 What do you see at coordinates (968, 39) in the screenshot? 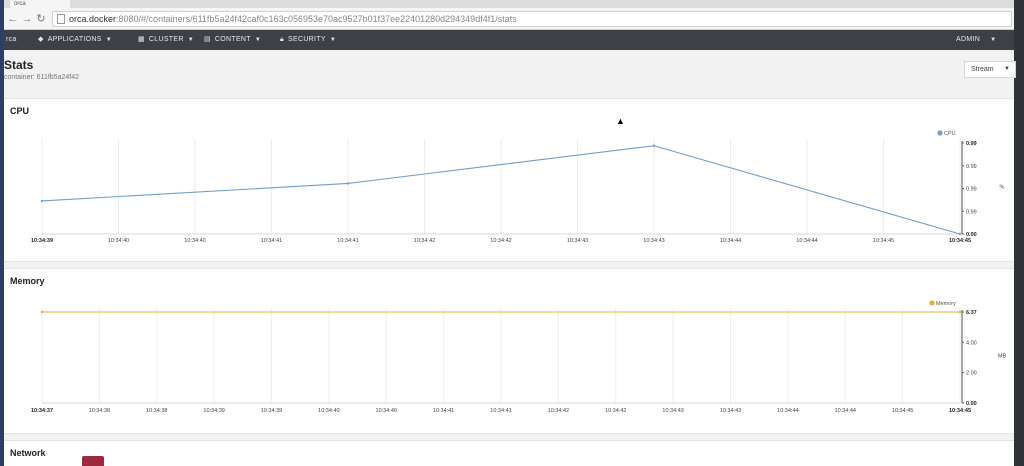
I see `nav-admin-label: ADMIN` at bounding box center [968, 39].